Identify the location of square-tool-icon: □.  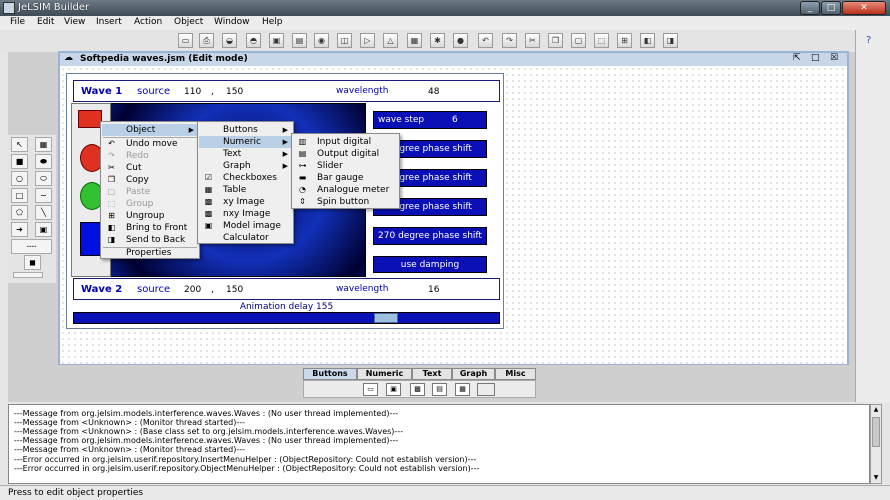
(19, 195).